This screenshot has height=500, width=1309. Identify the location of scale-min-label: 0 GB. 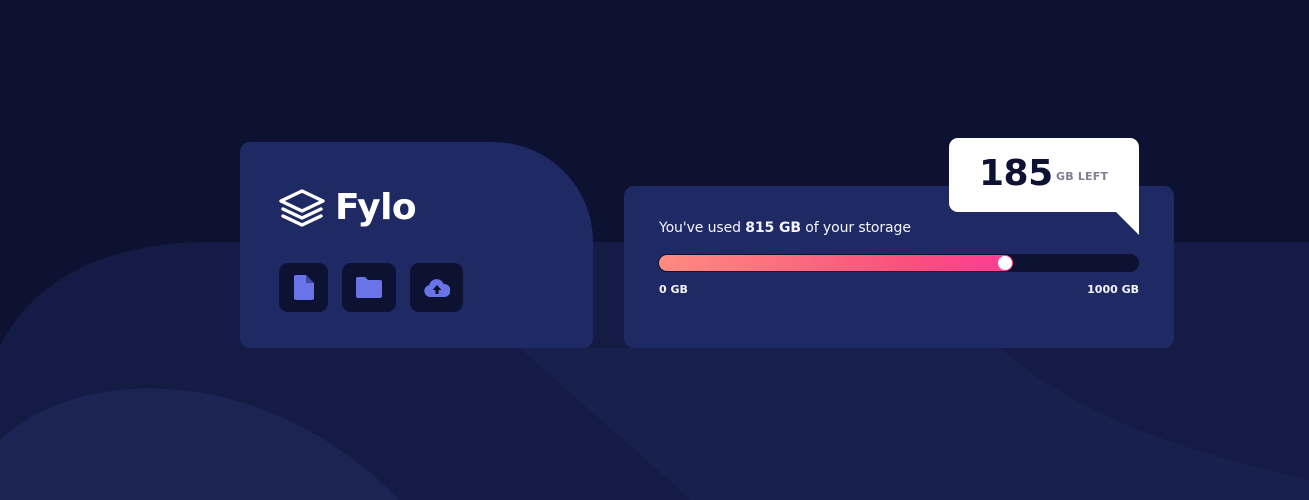
(673, 289).